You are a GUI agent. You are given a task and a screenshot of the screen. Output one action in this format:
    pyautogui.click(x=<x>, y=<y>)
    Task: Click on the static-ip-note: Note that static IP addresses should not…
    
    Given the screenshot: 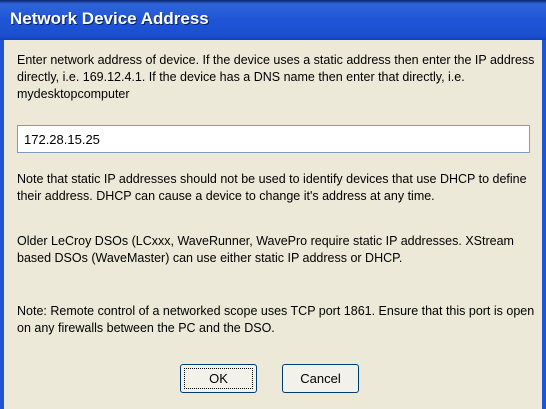 What is the action you would take?
    pyautogui.click(x=272, y=187)
    